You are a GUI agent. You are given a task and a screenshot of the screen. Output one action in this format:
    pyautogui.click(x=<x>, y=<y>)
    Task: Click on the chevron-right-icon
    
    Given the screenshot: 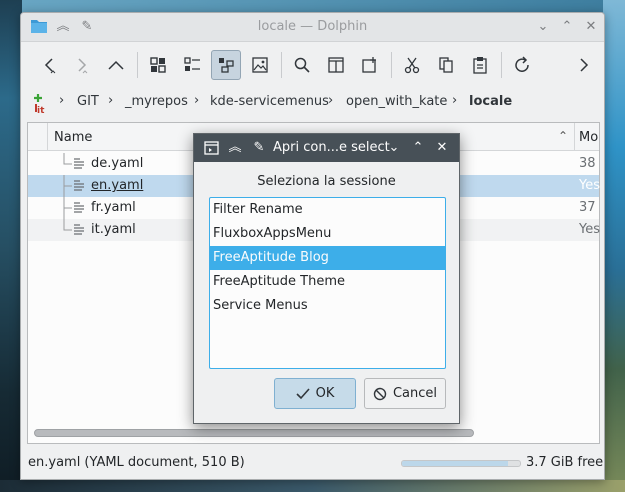 What is the action you would take?
    pyautogui.click(x=584, y=65)
    